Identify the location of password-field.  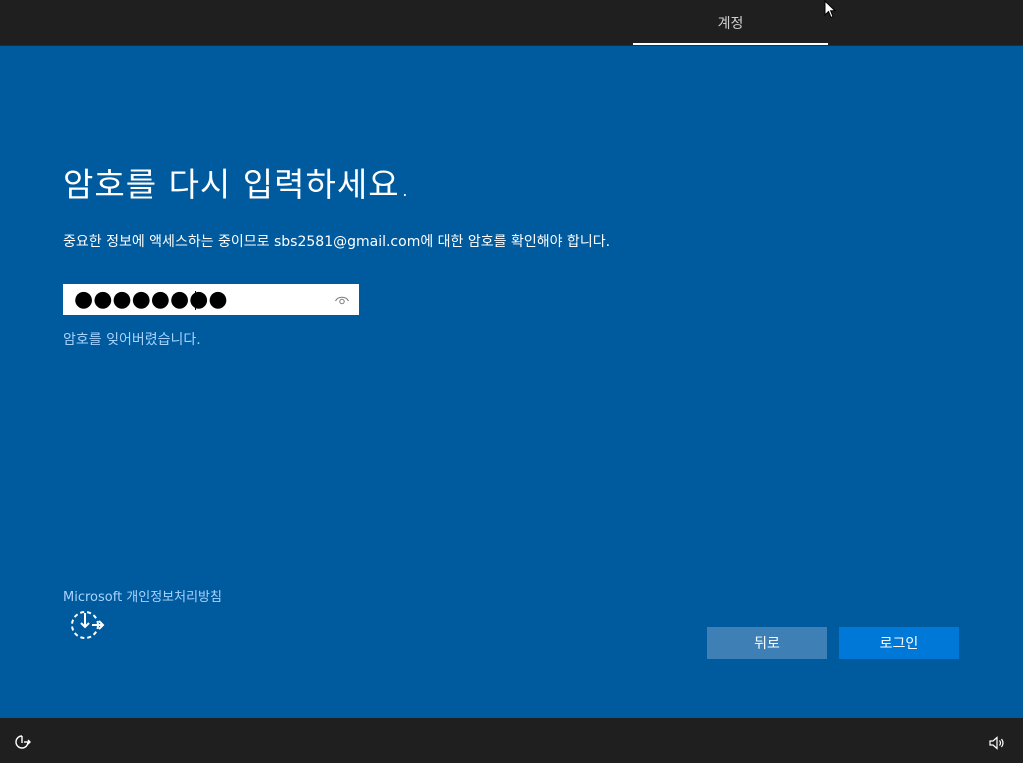
(211, 299).